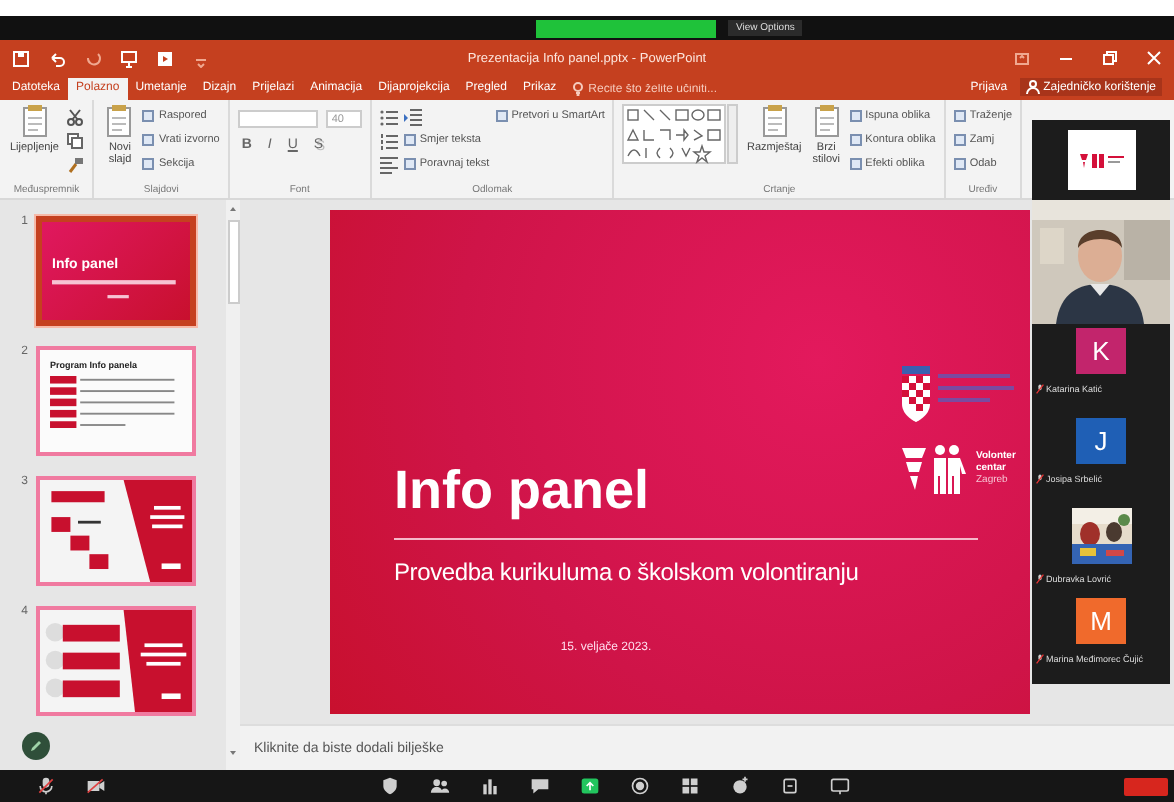 This screenshot has width=1174, height=802. Describe the element at coordinates (1032, 87) in the screenshot. I see `person-icon` at that location.